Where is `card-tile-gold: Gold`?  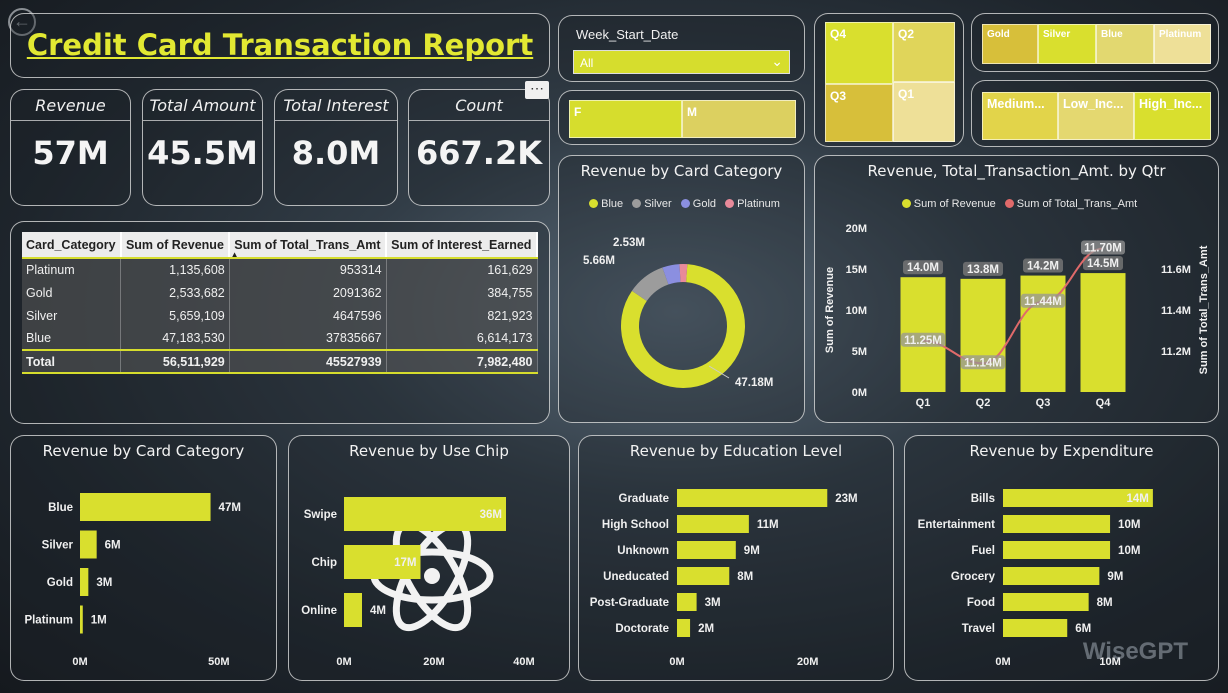
card-tile-gold: Gold is located at coordinates (1010, 44).